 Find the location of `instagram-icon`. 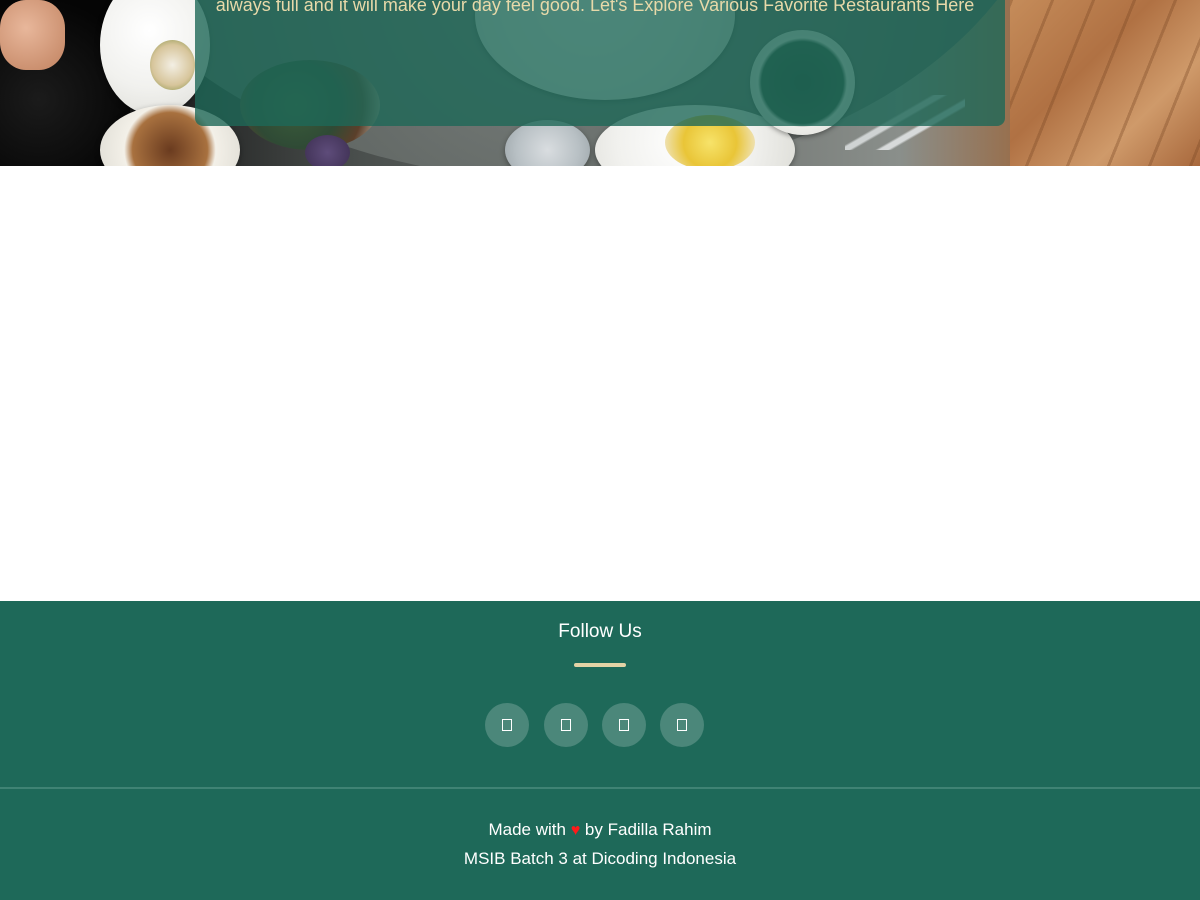

instagram-icon is located at coordinates (566, 725).